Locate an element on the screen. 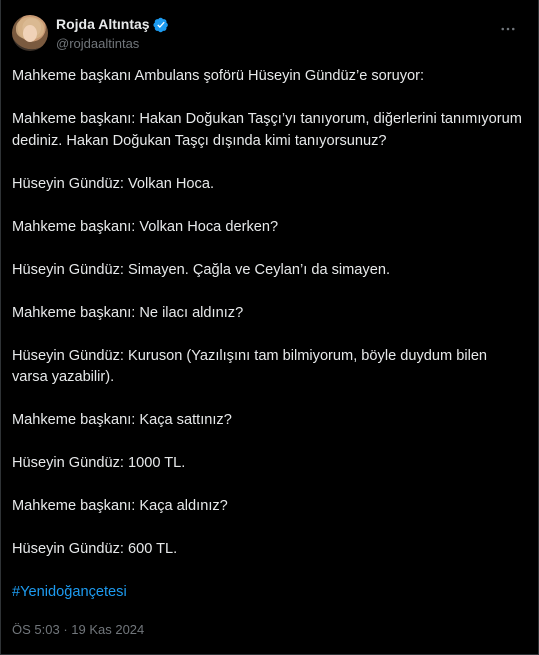 This screenshot has width=539, height=655. name-row: Rojda Altıntaş is located at coordinates (112, 24).